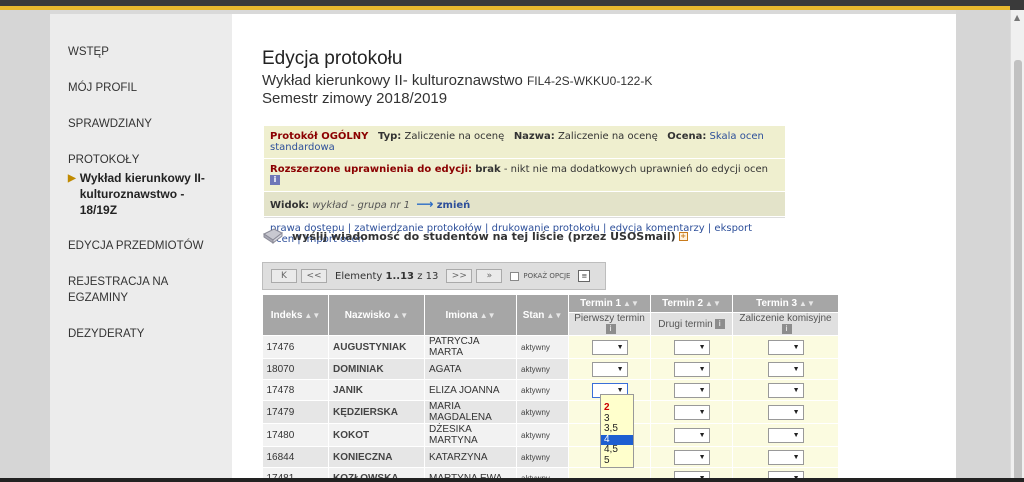 The height and width of the screenshot is (482, 1024). Describe the element at coordinates (355, 98) in the screenshot. I see `semester: Semestr zimowy 2018/2019` at that location.